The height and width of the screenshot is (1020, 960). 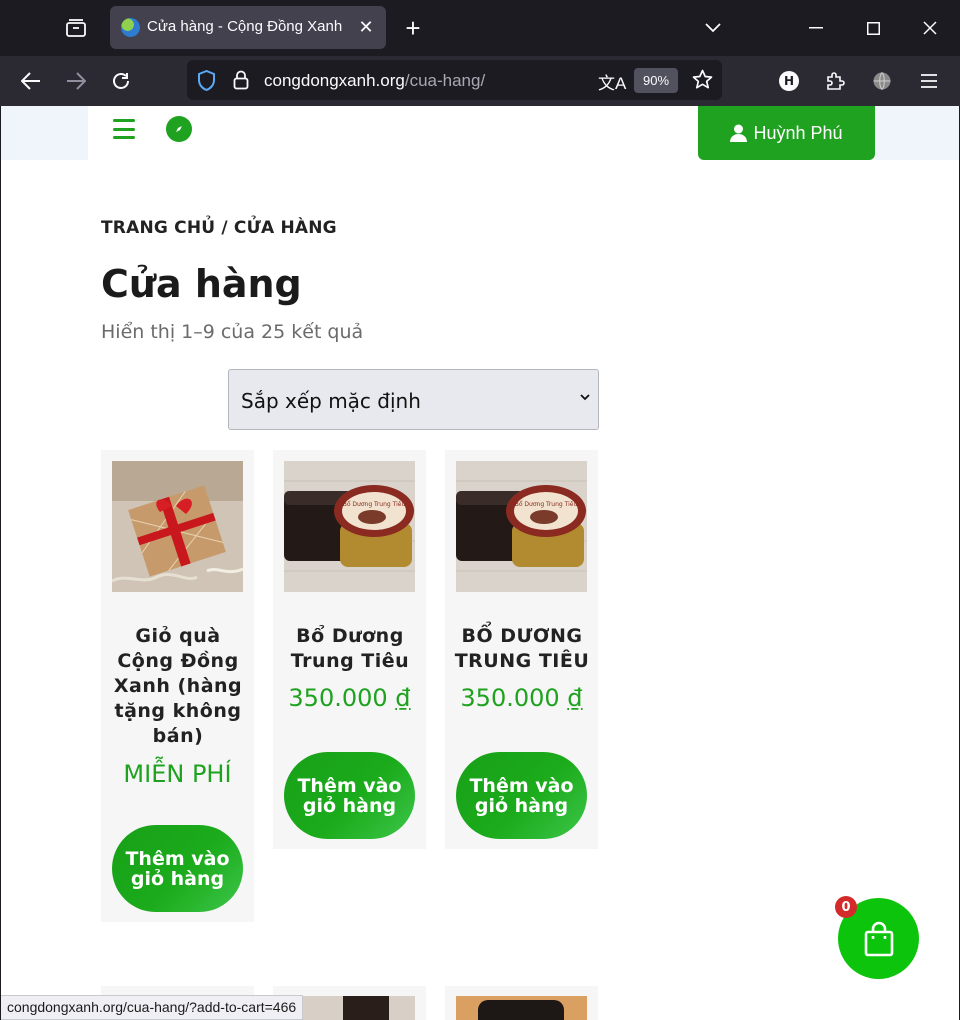 What do you see at coordinates (334, 80) in the screenshot?
I see `url-host: congdongxanh.org` at bounding box center [334, 80].